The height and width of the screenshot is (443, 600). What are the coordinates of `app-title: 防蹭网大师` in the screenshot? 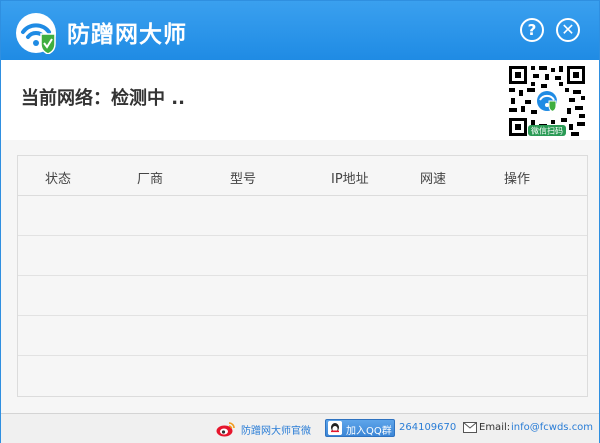 It's located at (127, 35).